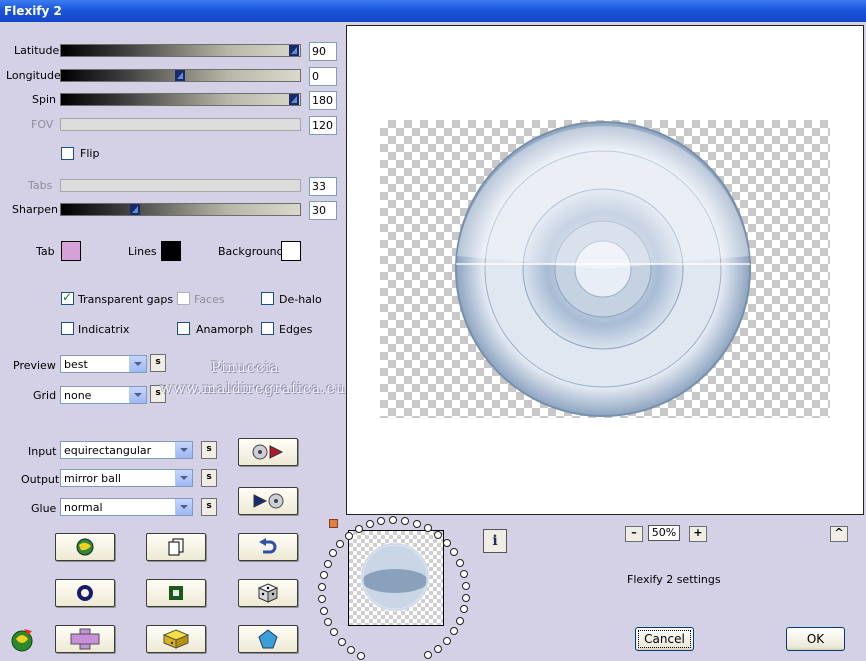 The width and height of the screenshot is (866, 661). I want to click on grid-label: Grid, so click(45, 395).